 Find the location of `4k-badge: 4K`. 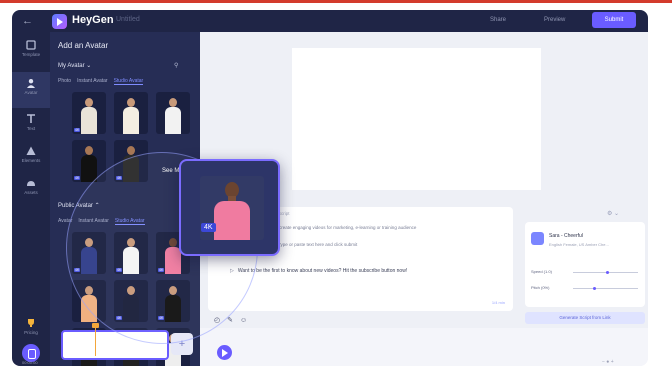

4k-badge: 4K is located at coordinates (208, 227).